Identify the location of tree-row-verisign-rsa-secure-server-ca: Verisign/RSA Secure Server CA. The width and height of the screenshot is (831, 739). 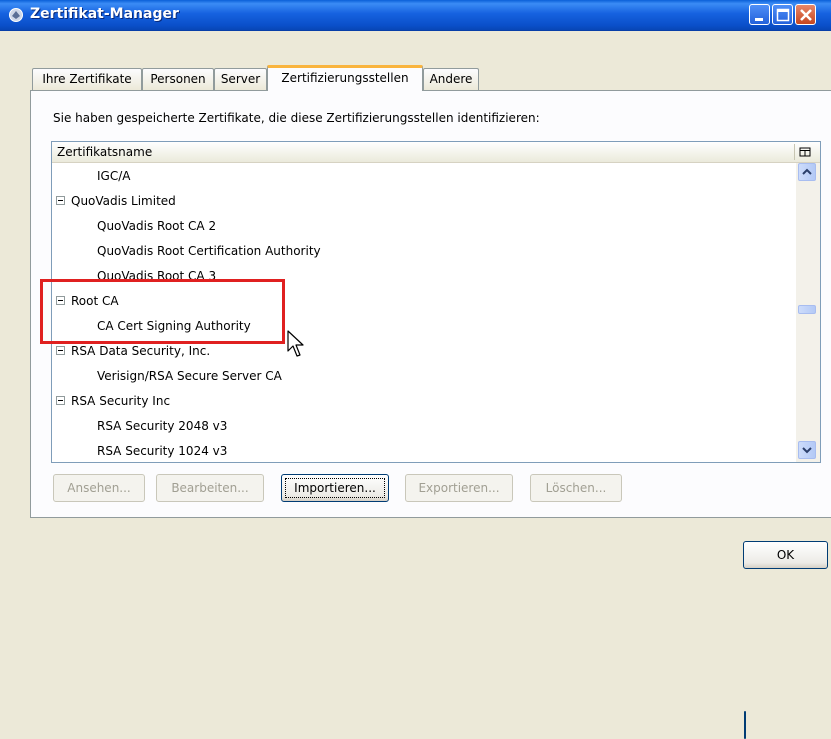
(424, 376).